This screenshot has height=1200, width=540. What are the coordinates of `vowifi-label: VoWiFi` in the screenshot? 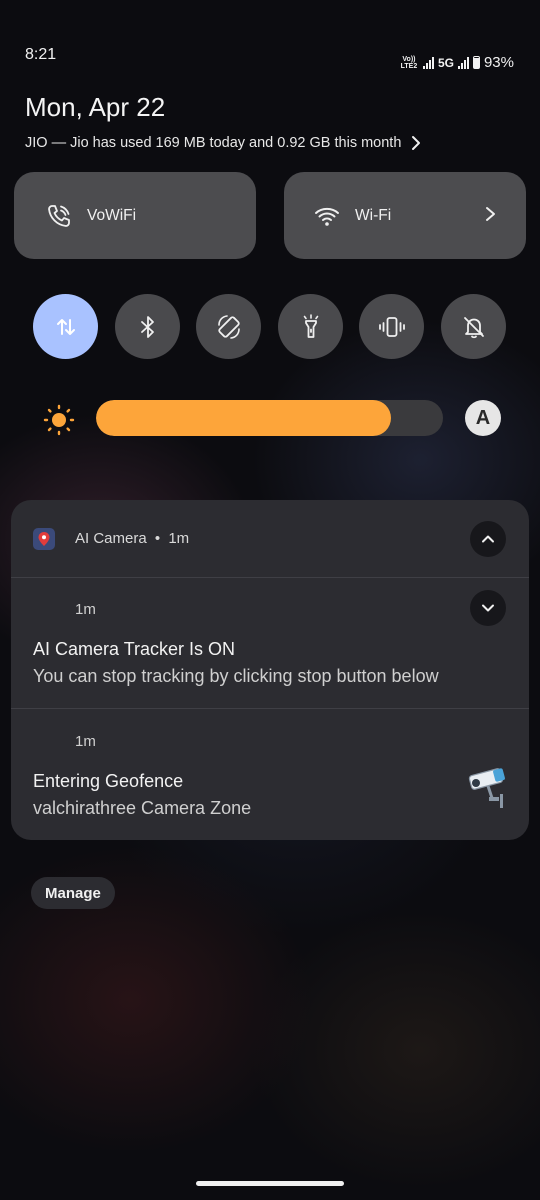 It's located at (112, 215).